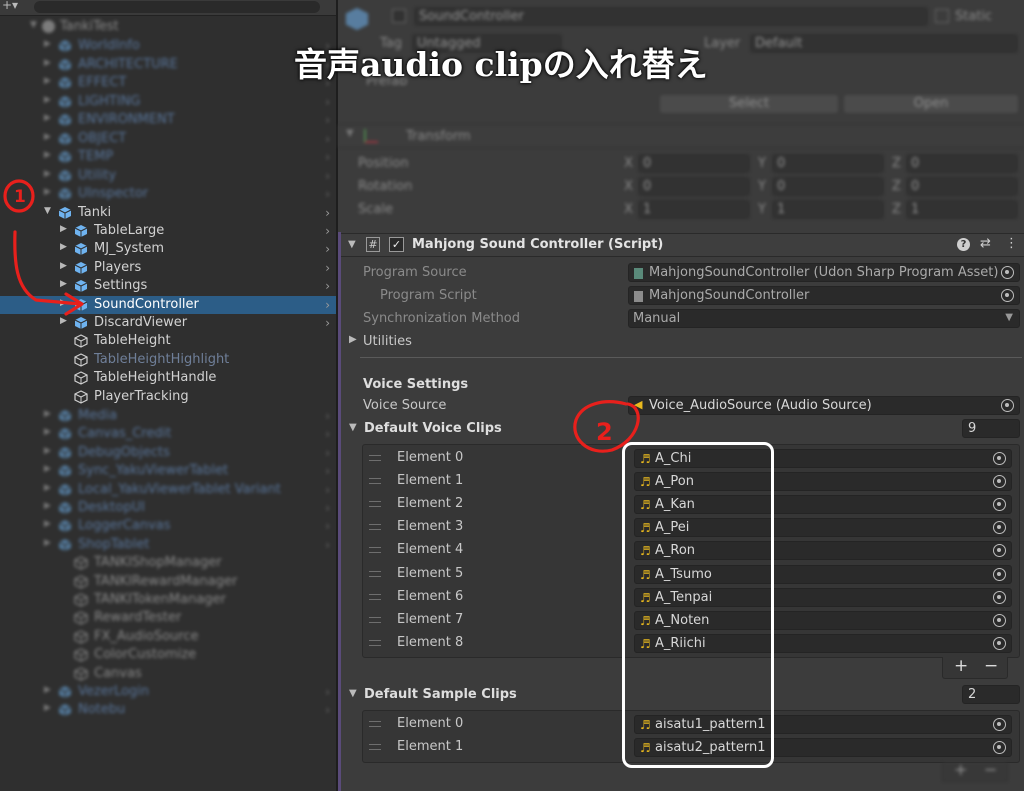  What do you see at coordinates (168, 286) in the screenshot?
I see `hierarchy-item-settings: ▶ Settings ›` at bounding box center [168, 286].